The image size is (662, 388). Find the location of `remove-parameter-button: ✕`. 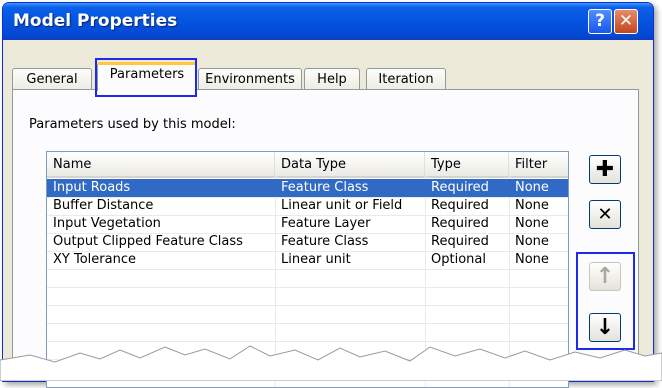

remove-parameter-button: ✕ is located at coordinates (605, 214).